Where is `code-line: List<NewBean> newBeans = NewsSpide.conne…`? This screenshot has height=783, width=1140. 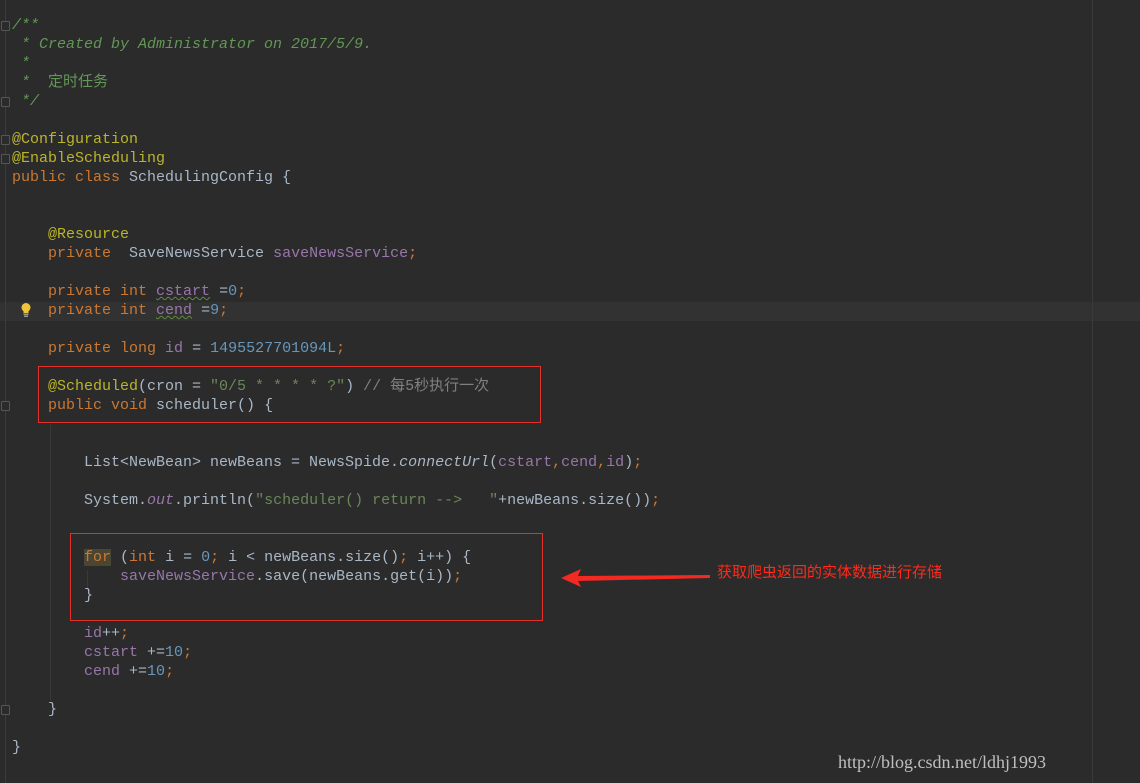 code-line: List<NewBean> newBeans = NewsSpide.conne… is located at coordinates (336, 462).